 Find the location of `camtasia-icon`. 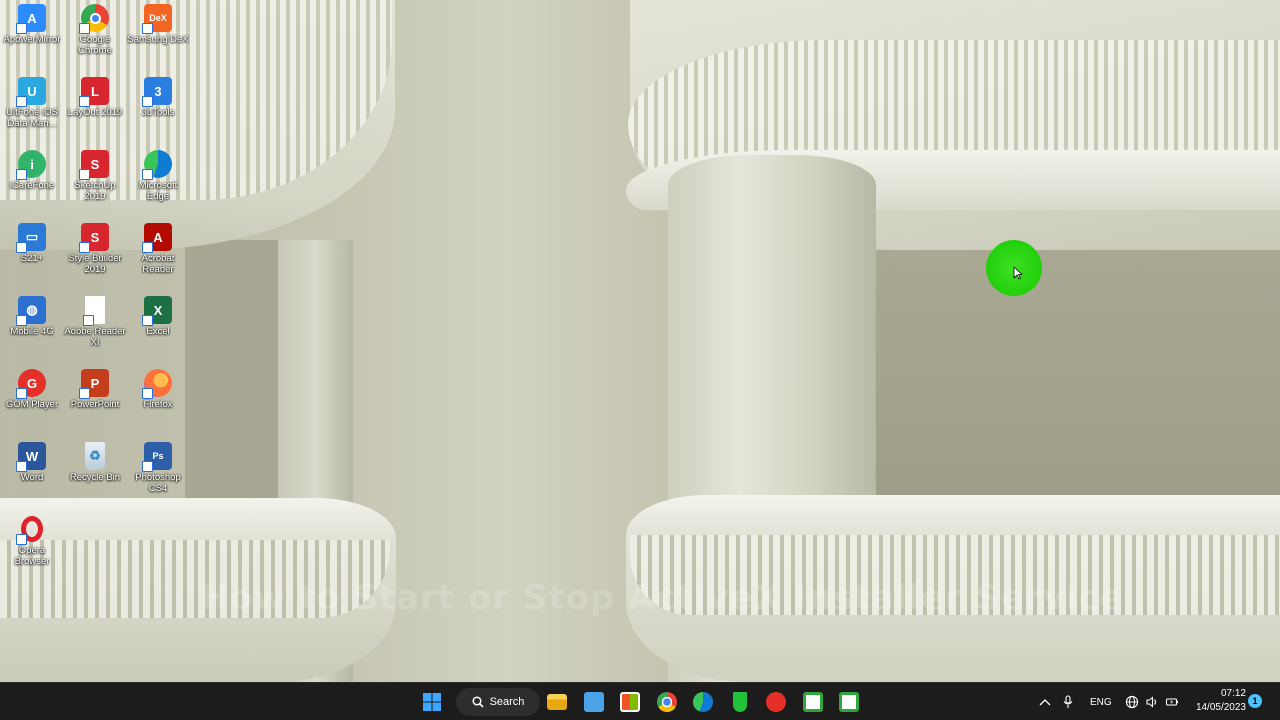

camtasia-icon is located at coordinates (812, 702).